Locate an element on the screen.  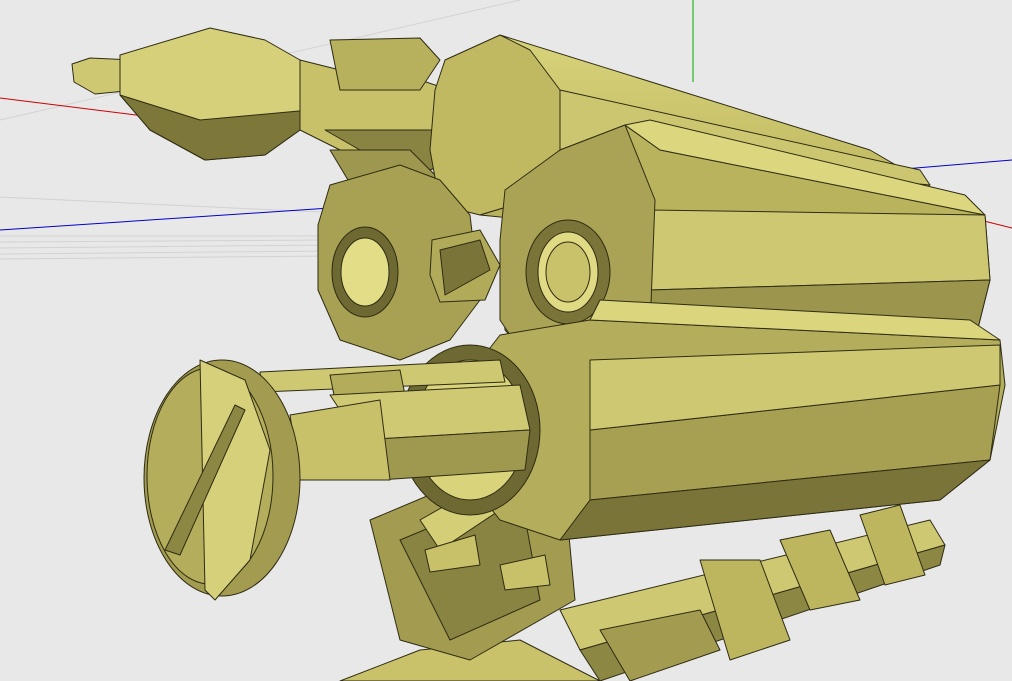
gun-barrels is located at coordinates (395, 420).